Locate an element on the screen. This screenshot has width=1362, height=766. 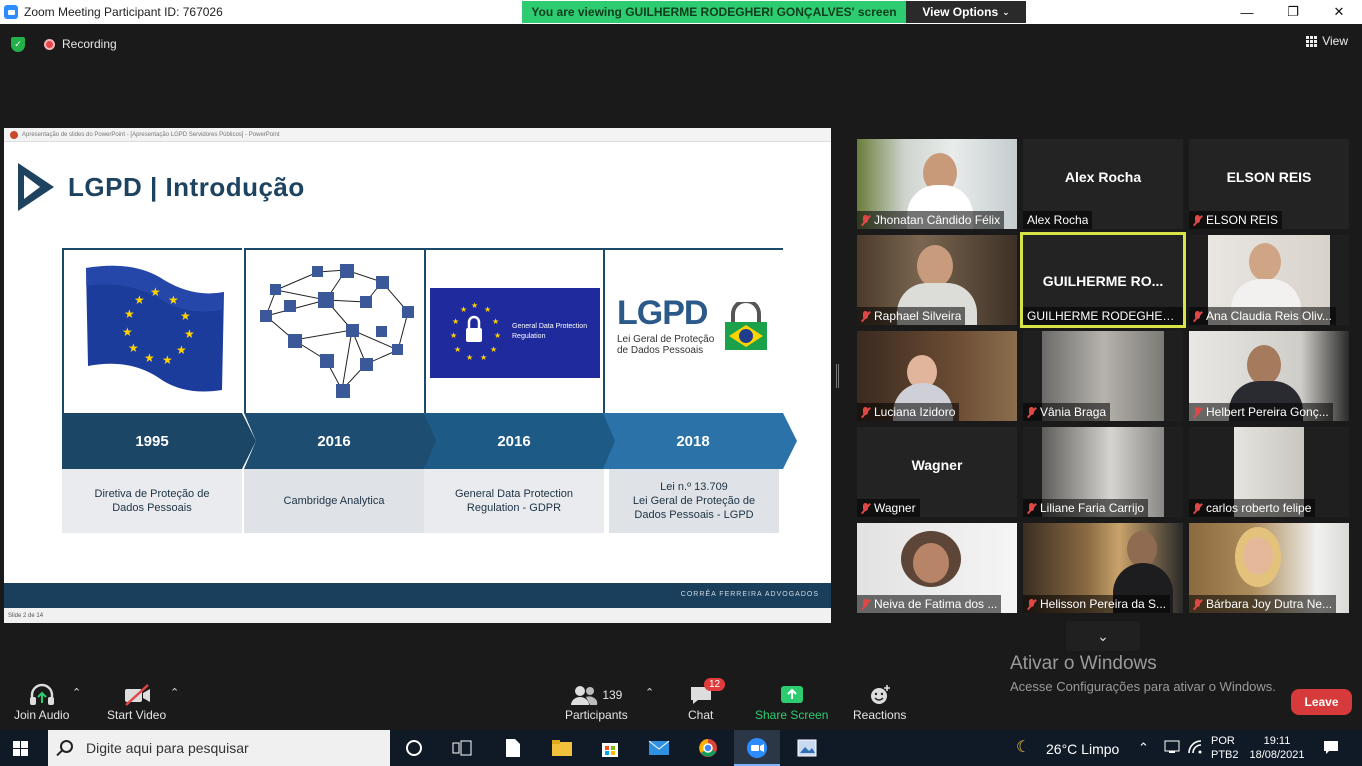
participant-name: Raphael Silveira is located at coordinates (918, 316).